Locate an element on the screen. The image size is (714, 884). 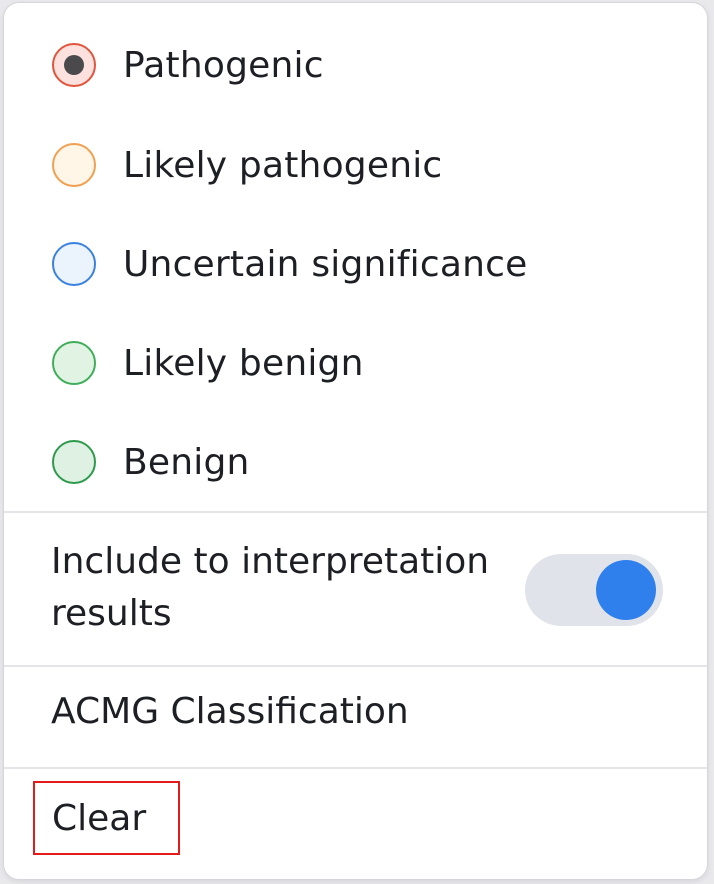
option-label-likely-benign: Likely benign is located at coordinates (243, 363).